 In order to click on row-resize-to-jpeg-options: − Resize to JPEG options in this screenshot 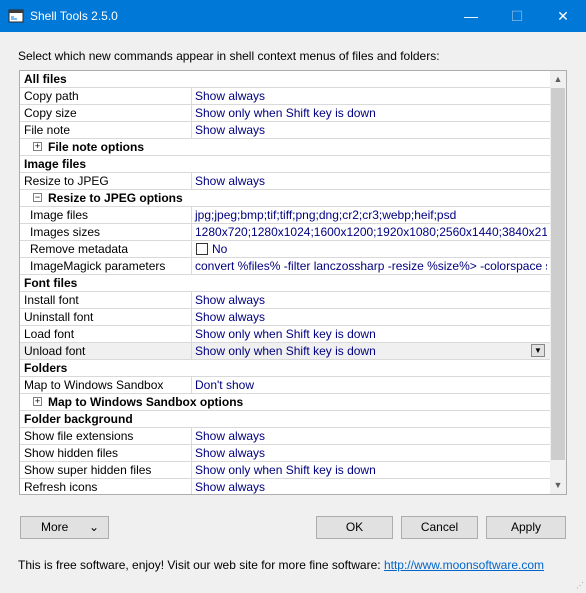, I will do `click(285, 198)`.